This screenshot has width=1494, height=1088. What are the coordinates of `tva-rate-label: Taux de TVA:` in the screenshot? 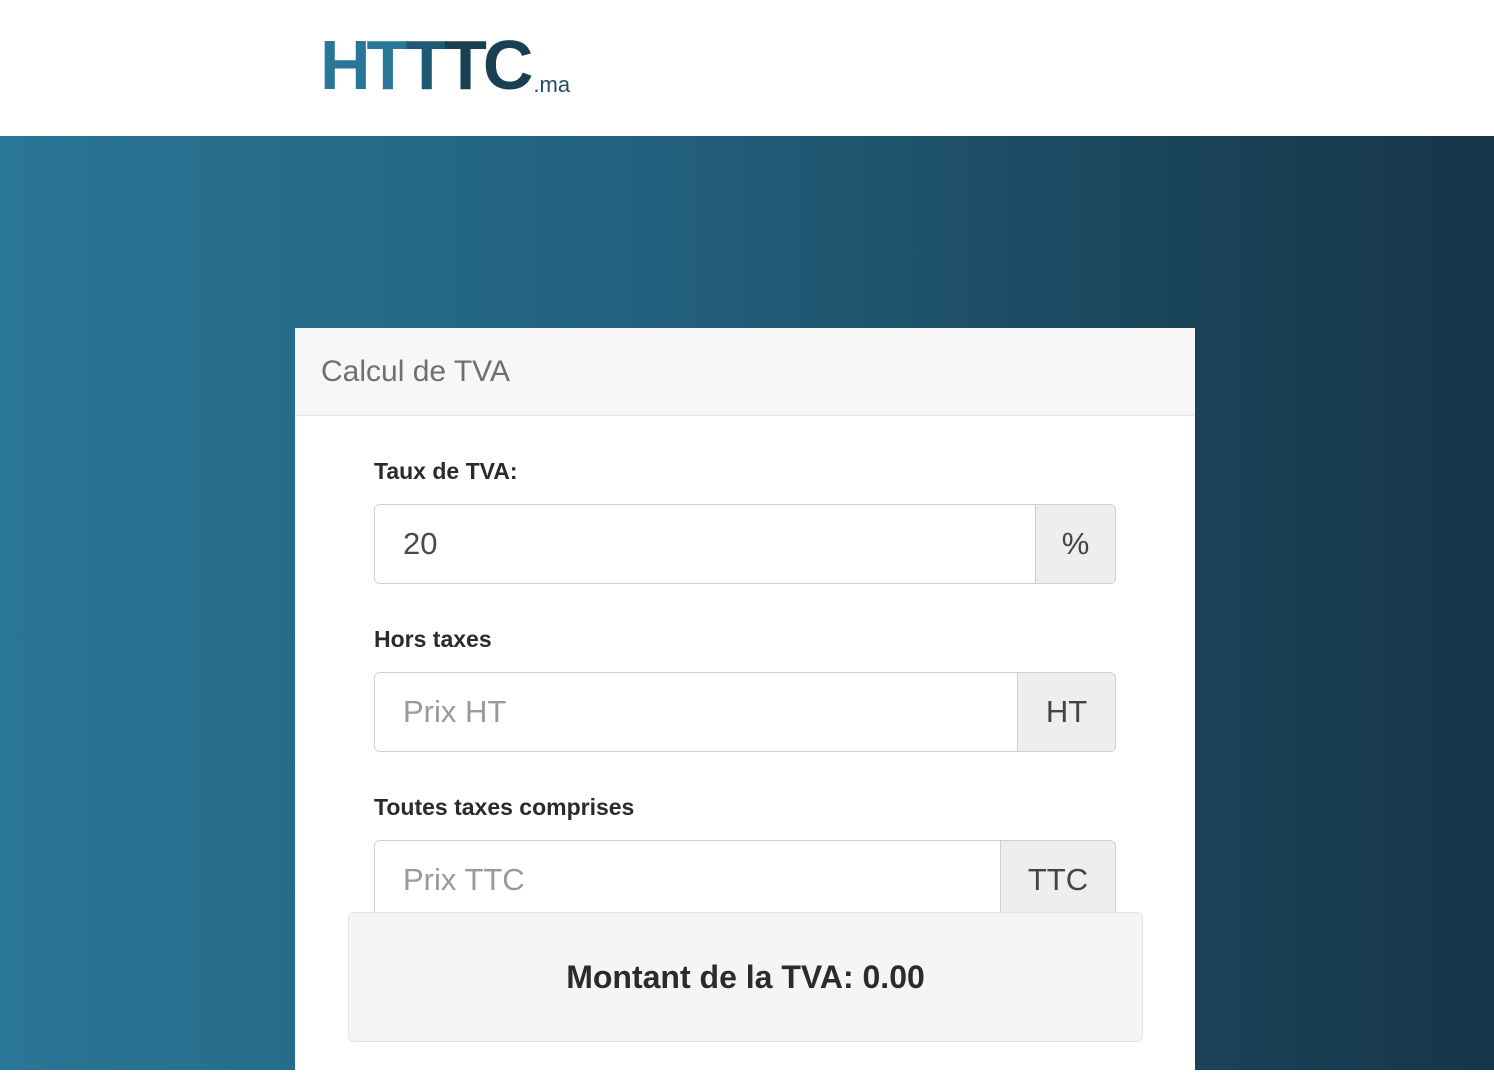 It's located at (446, 471).